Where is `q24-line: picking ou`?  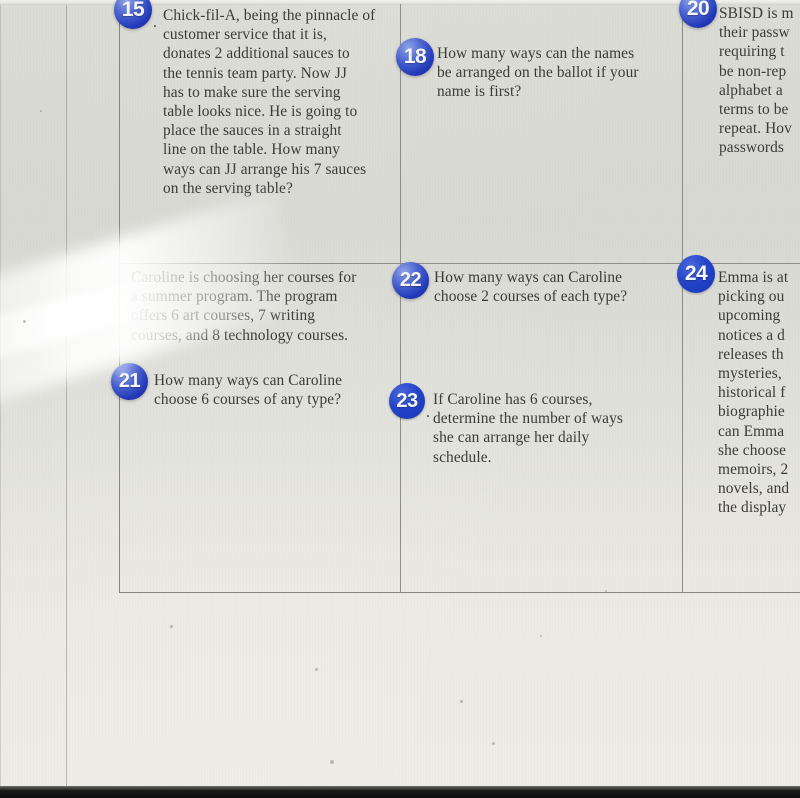
q24-line: picking ou is located at coordinates (751, 297).